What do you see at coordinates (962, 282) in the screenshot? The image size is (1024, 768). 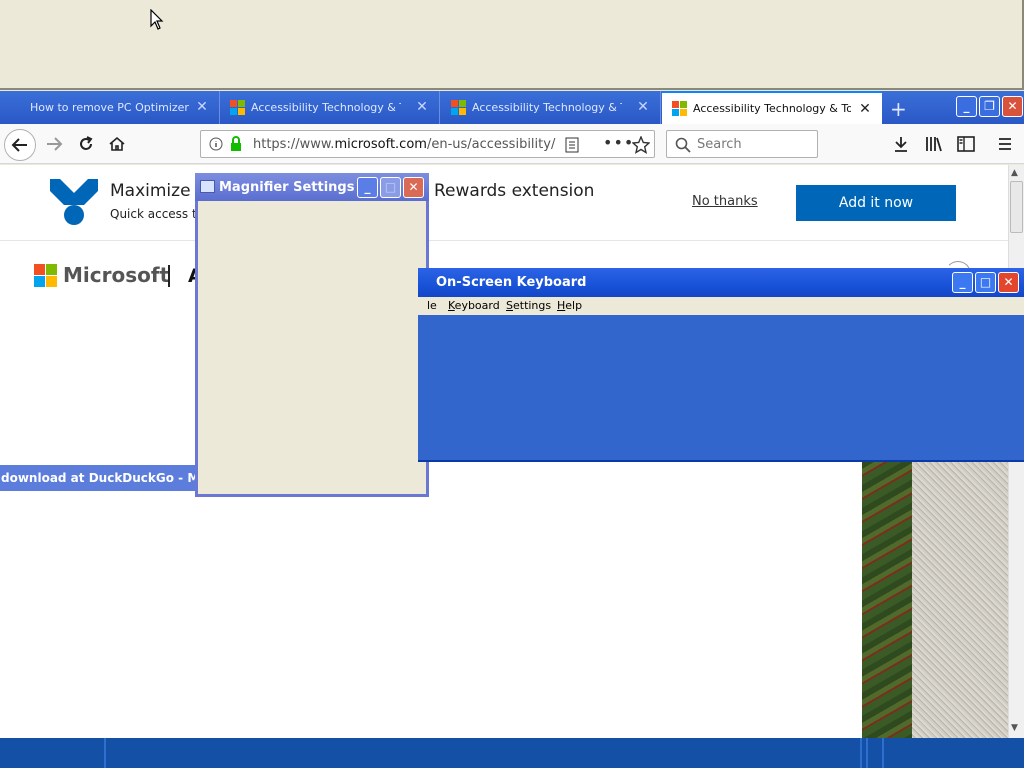 I see `osk-minimize-button: _` at bounding box center [962, 282].